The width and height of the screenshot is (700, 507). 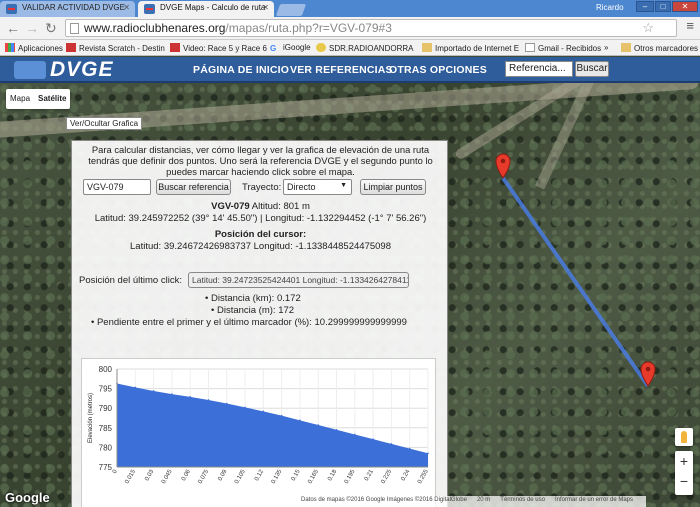 I want to click on reference-name: VGV-079, so click(x=230, y=206).